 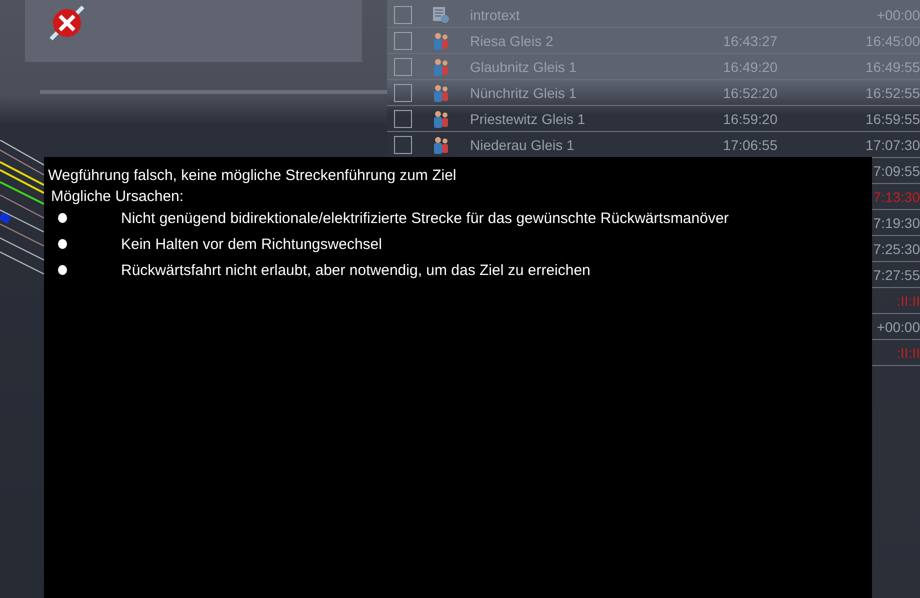 What do you see at coordinates (750, 40) in the screenshot?
I see `arrival-time: 16:43:27` at bounding box center [750, 40].